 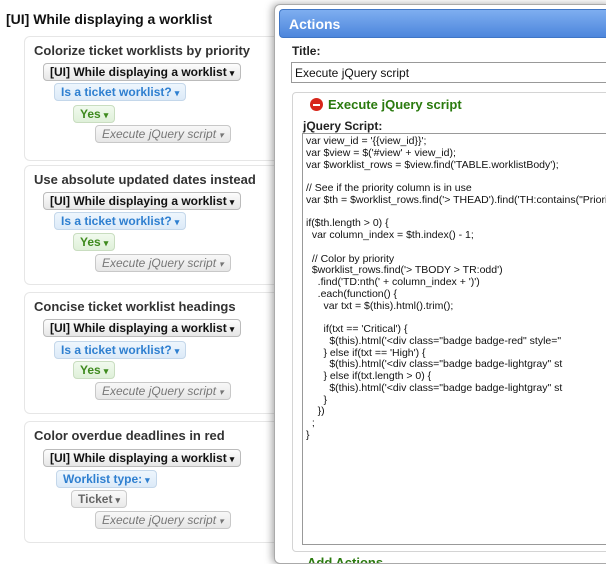 I want to click on script-label: jQuery Script:, so click(x=343, y=126).